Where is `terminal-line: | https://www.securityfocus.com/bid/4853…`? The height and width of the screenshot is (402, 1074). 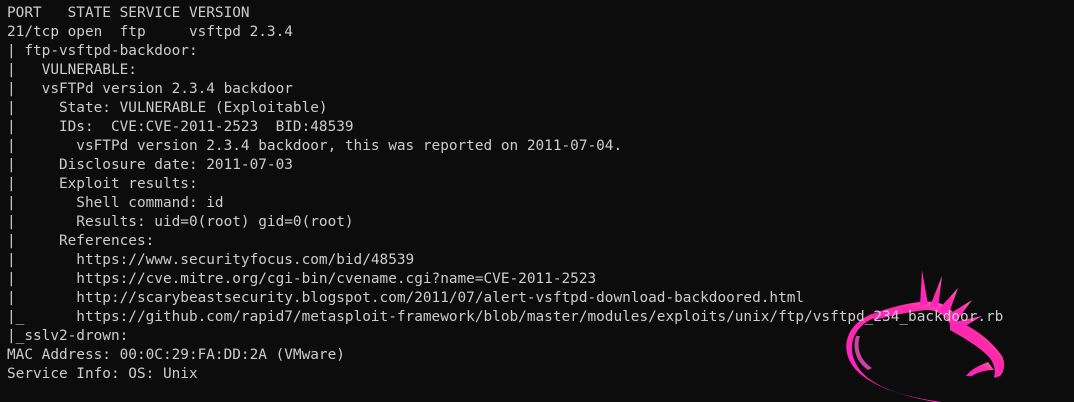 terminal-line: | https://www.securityfocus.com/bid/4853… is located at coordinates (211, 260).